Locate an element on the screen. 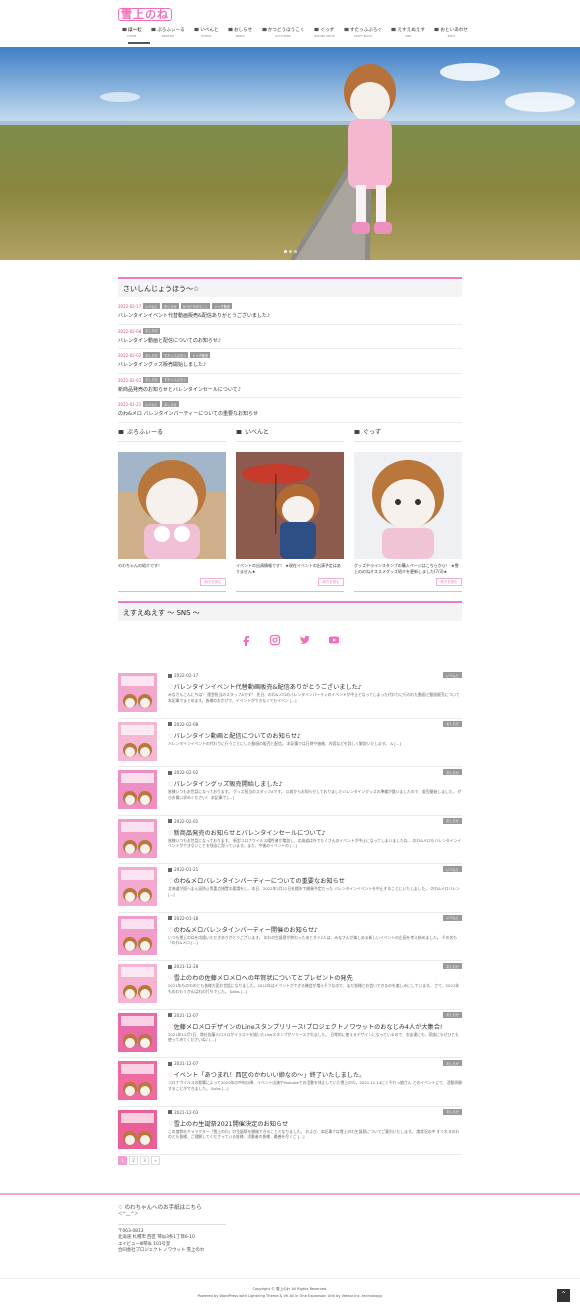  post-title-text: 新商品発売のお知らせとバレンタインセールについて♪ is located at coordinates (250, 833).